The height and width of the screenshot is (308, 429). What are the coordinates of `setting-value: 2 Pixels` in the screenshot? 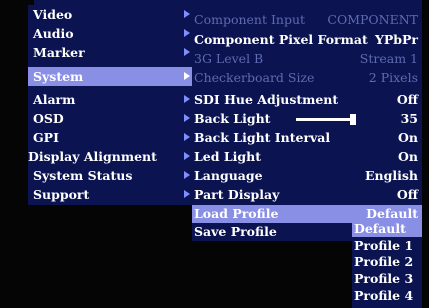 It's located at (393, 77).